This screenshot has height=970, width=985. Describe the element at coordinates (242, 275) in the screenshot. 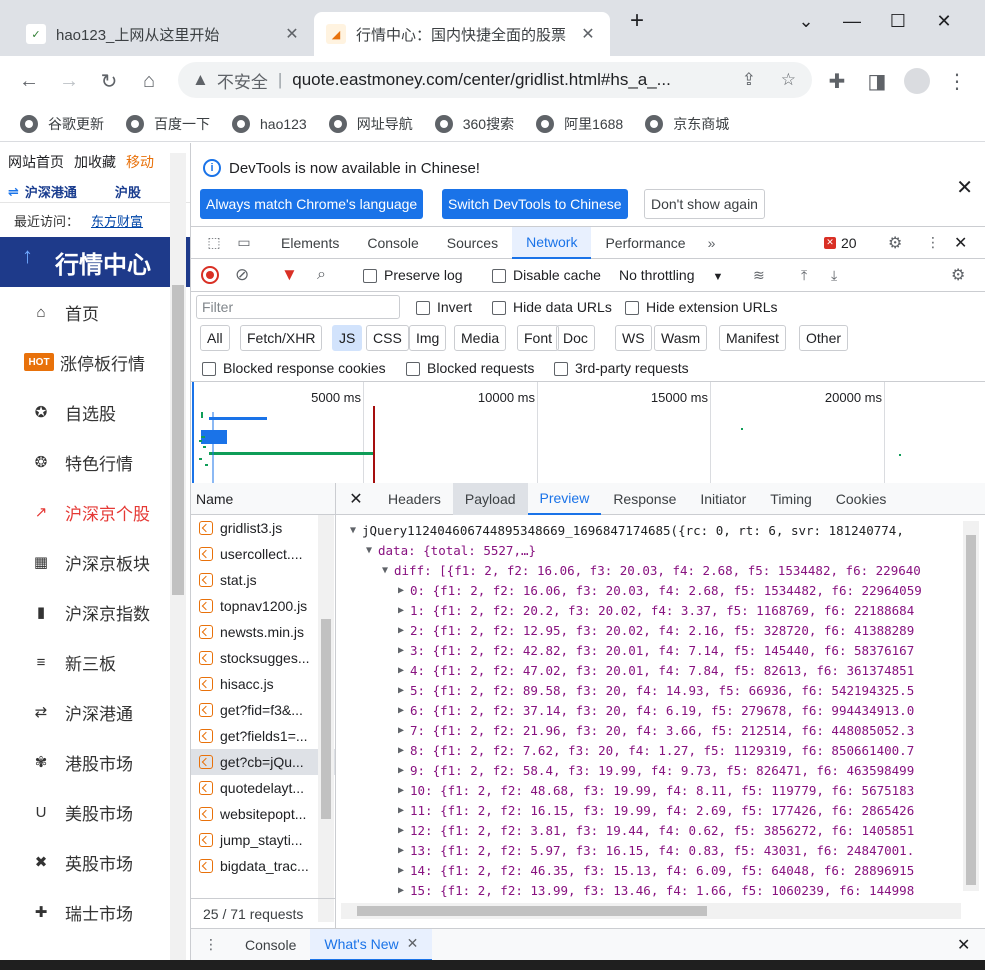

I see `clear-icon: ⊘` at that location.